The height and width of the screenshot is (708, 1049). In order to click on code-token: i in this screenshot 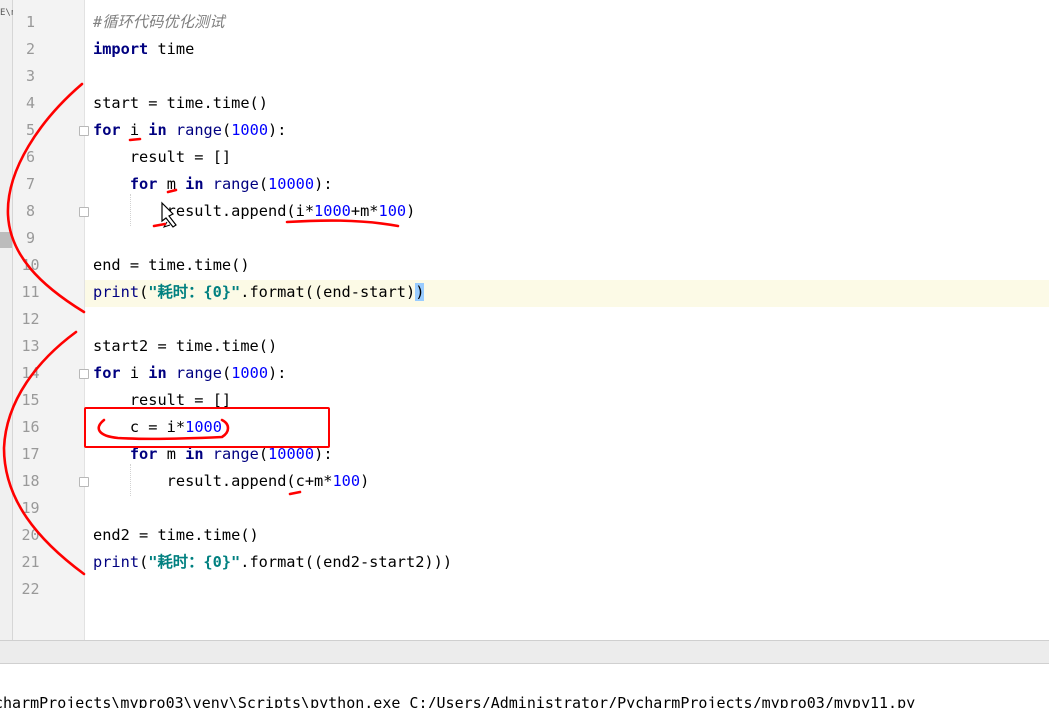, I will do `click(134, 130)`.